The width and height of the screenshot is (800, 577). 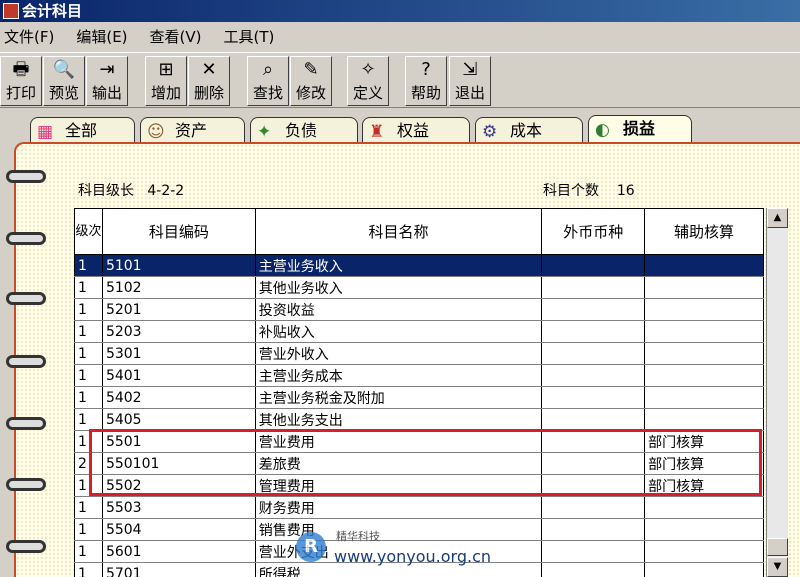 I want to click on table-row: 1 5402 主营业务税金及附加, so click(x=419, y=397).